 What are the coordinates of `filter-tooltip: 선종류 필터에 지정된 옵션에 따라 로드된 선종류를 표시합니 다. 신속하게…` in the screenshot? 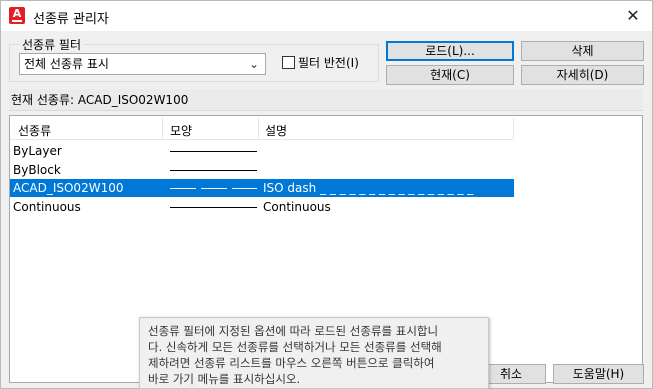 It's located at (314, 353).